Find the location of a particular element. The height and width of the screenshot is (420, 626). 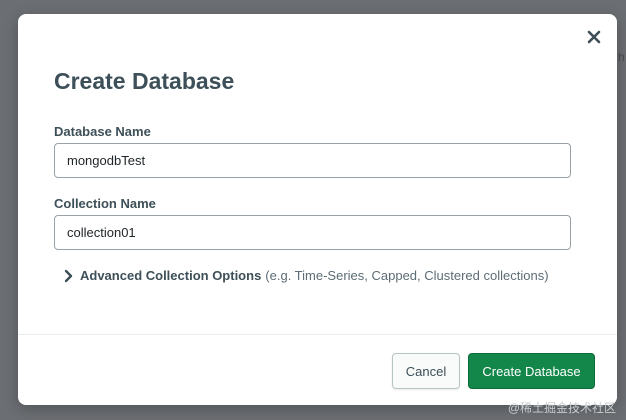

collection-name-label: Collection Name is located at coordinates (105, 203).